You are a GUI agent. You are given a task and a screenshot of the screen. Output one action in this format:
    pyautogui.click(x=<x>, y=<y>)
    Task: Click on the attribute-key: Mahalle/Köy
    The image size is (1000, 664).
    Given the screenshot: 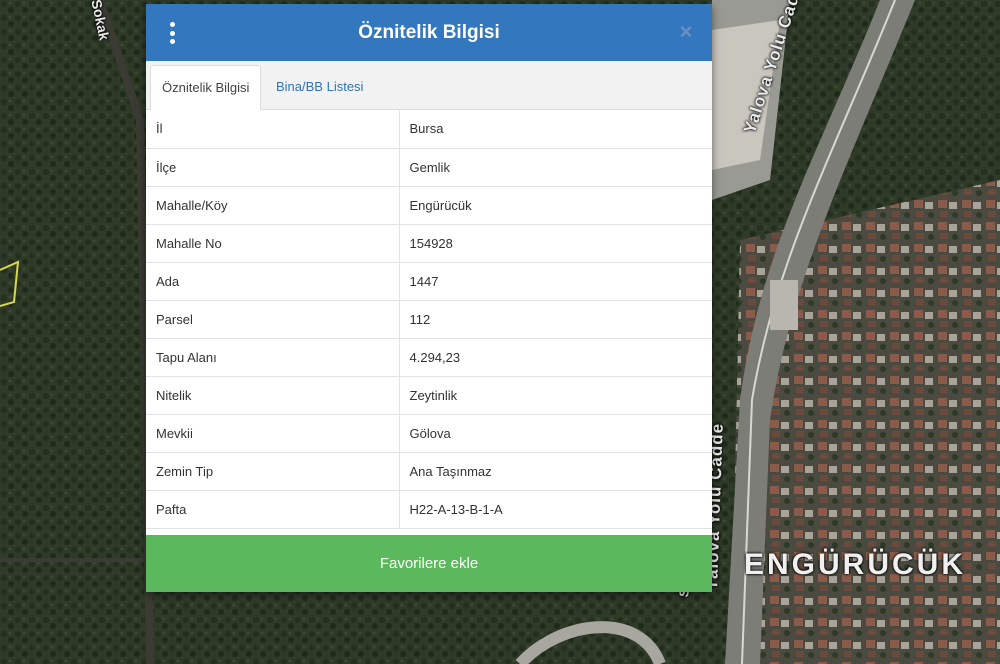 What is the action you would take?
    pyautogui.click(x=273, y=205)
    